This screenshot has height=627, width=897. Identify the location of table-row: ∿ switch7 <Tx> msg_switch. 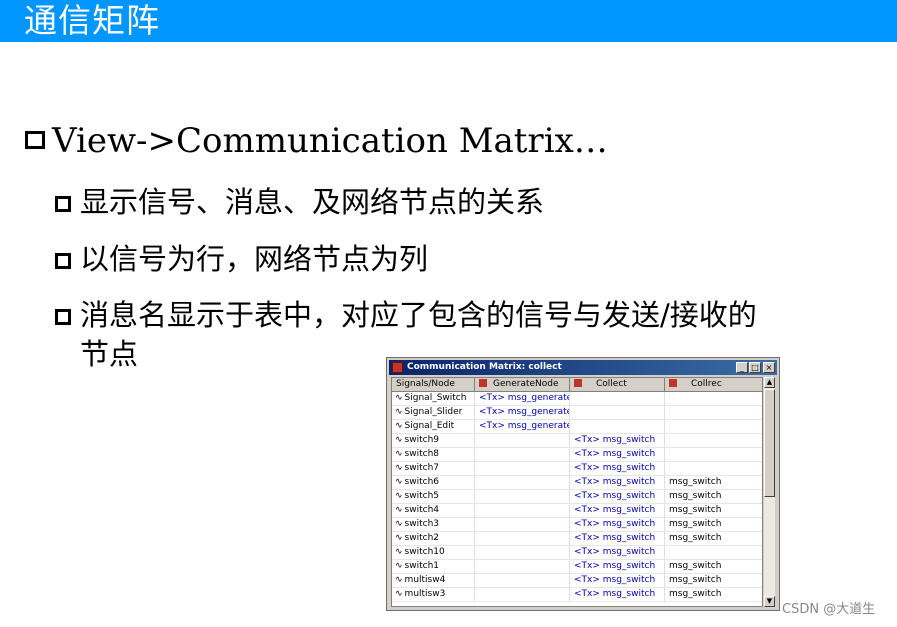
(577, 469).